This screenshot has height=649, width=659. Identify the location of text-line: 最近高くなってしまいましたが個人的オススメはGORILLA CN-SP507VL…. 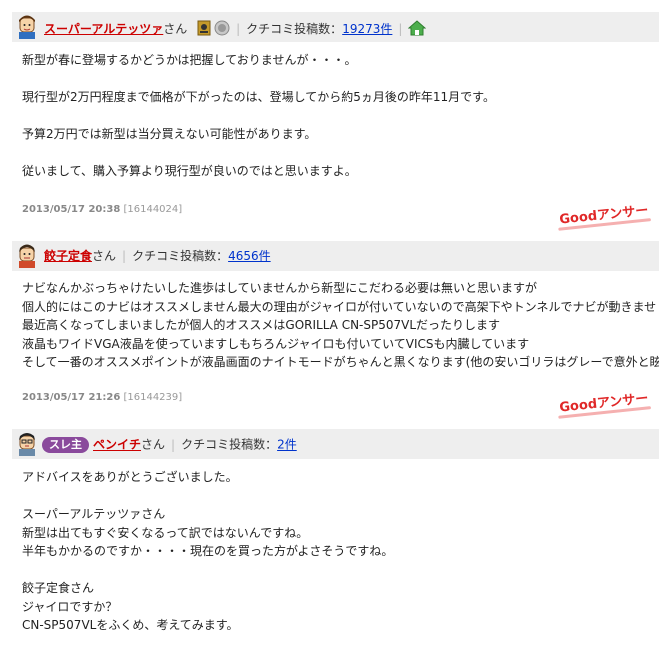
(261, 325).